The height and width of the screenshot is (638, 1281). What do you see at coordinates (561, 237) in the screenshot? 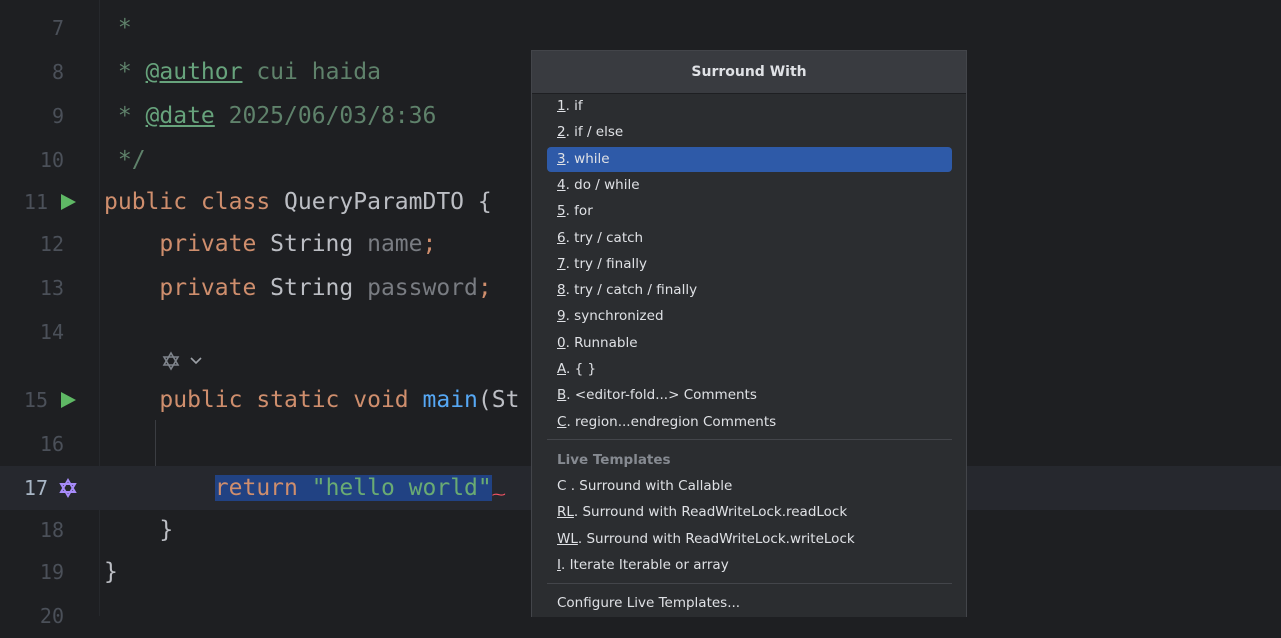
I see `mnemonic: 6` at bounding box center [561, 237].